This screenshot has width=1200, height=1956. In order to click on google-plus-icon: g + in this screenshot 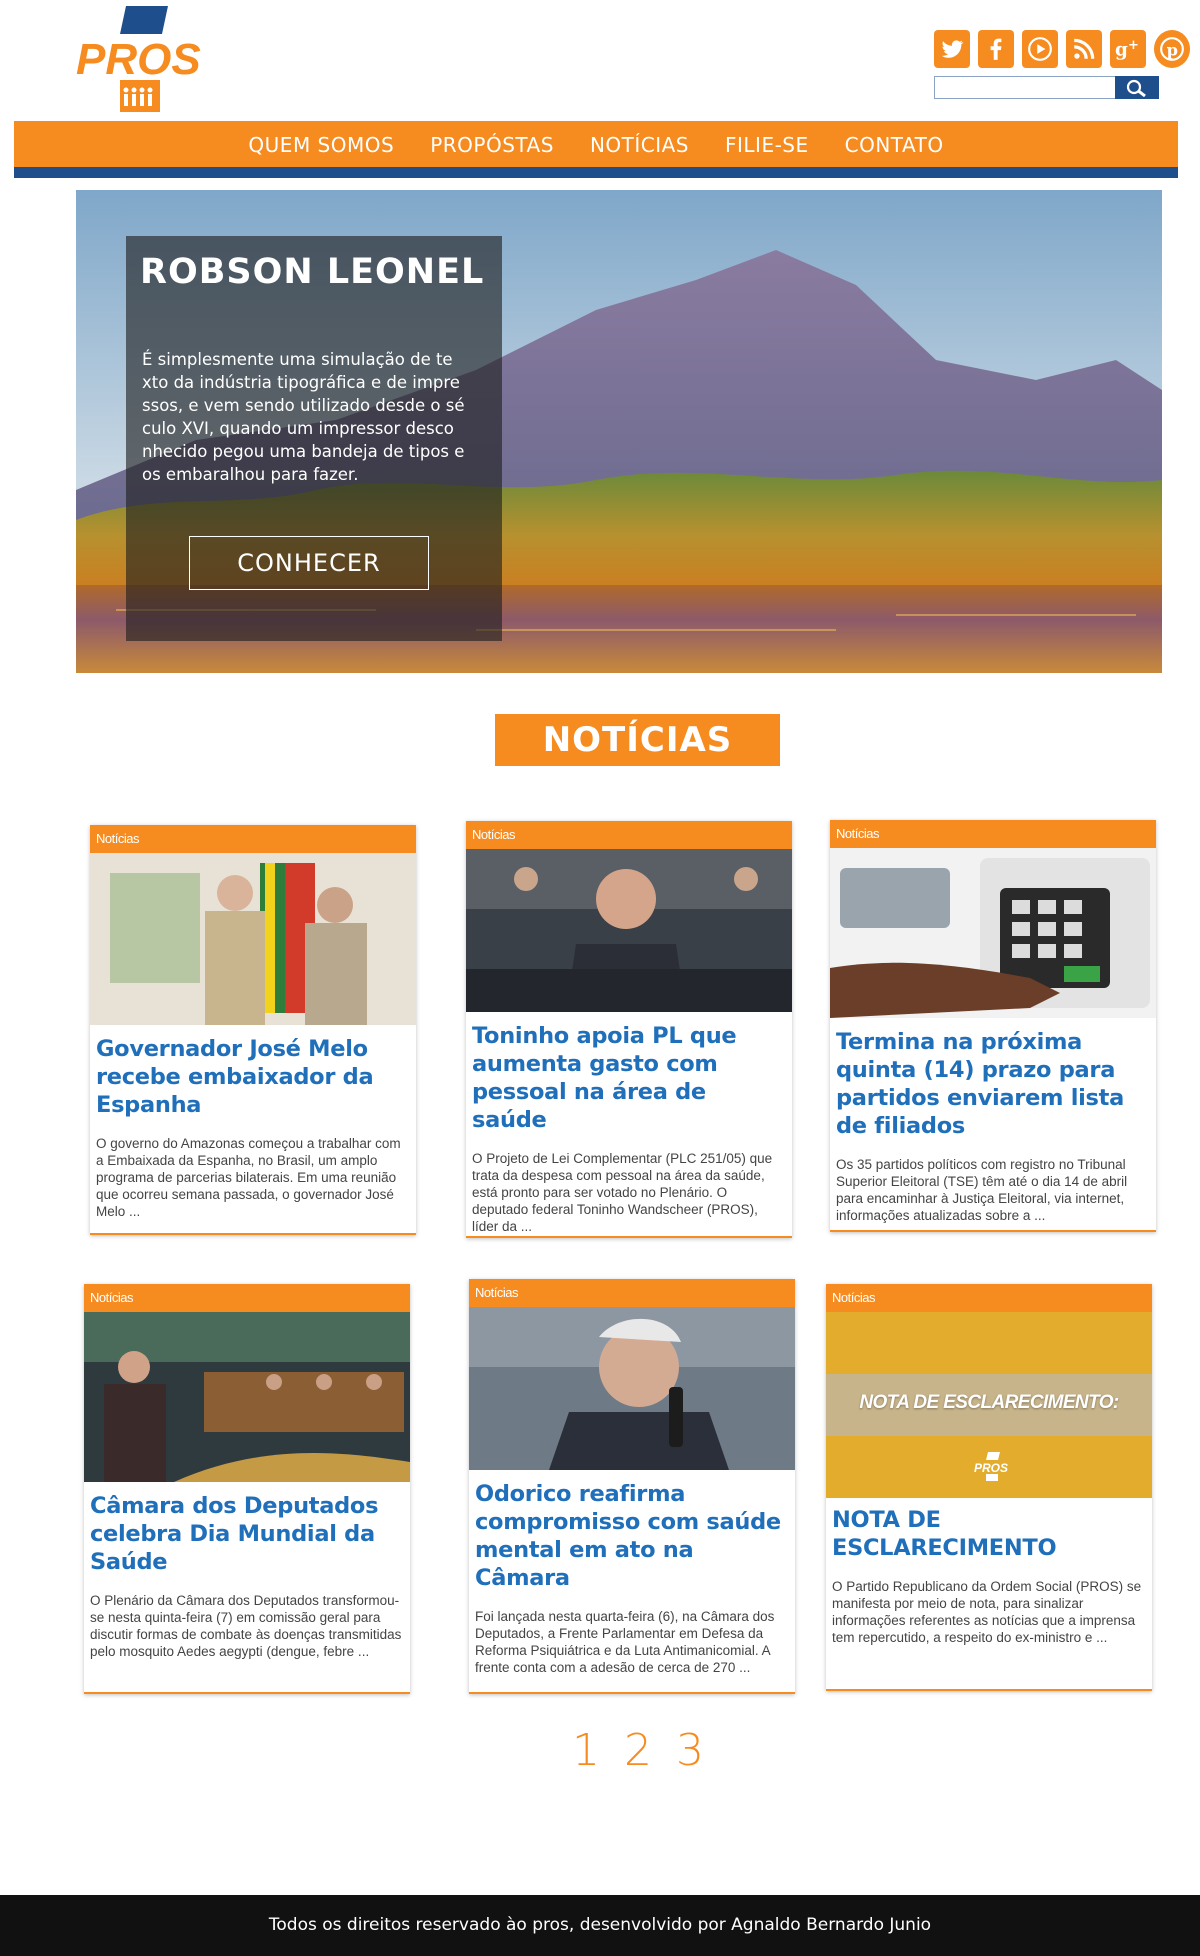, I will do `click(1128, 49)`.